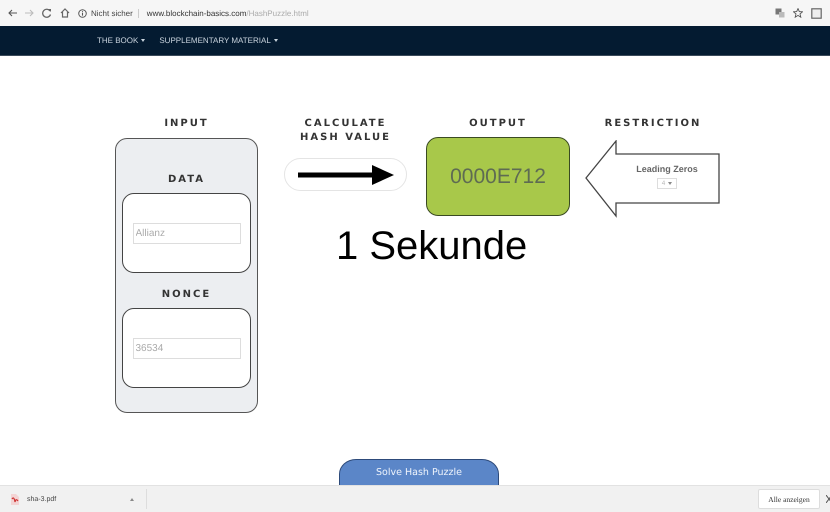 Image resolution: width=830 pixels, height=512 pixels. Describe the element at coordinates (346, 174) in the screenshot. I see `right-arrow-icon` at that location.